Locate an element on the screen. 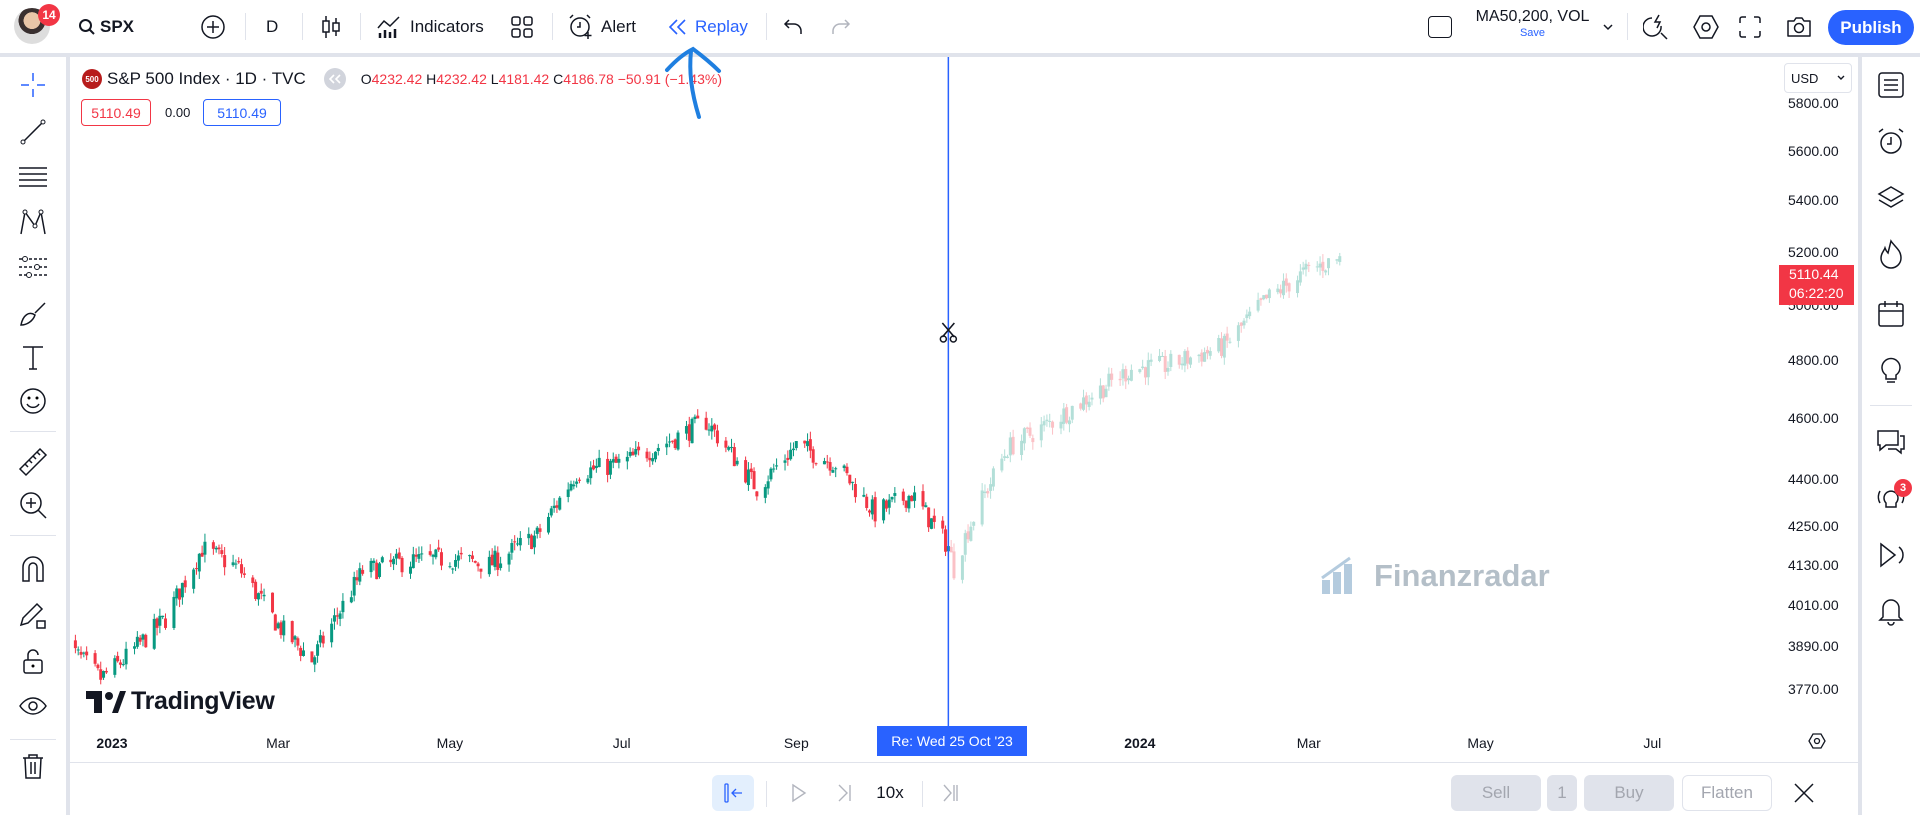 The height and width of the screenshot is (815, 1920). high-value: 4232.42 is located at coordinates (461, 79).